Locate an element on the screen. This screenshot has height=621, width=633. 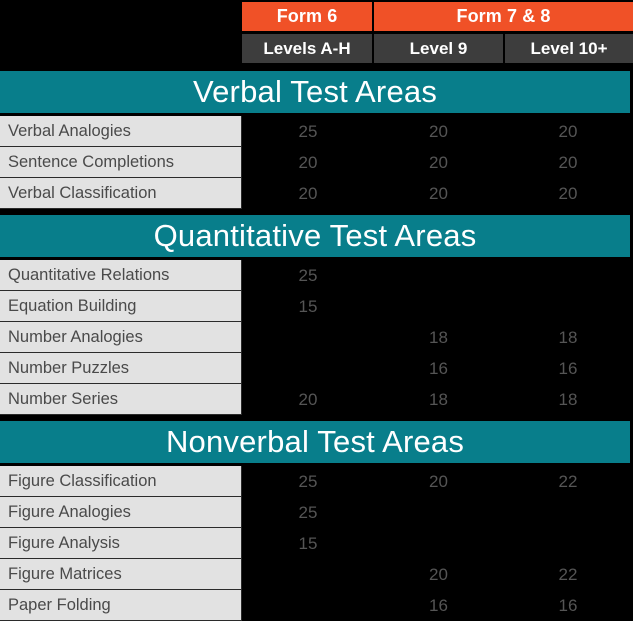
table-row: Quantitative Relations 25 is located at coordinates (316, 275).